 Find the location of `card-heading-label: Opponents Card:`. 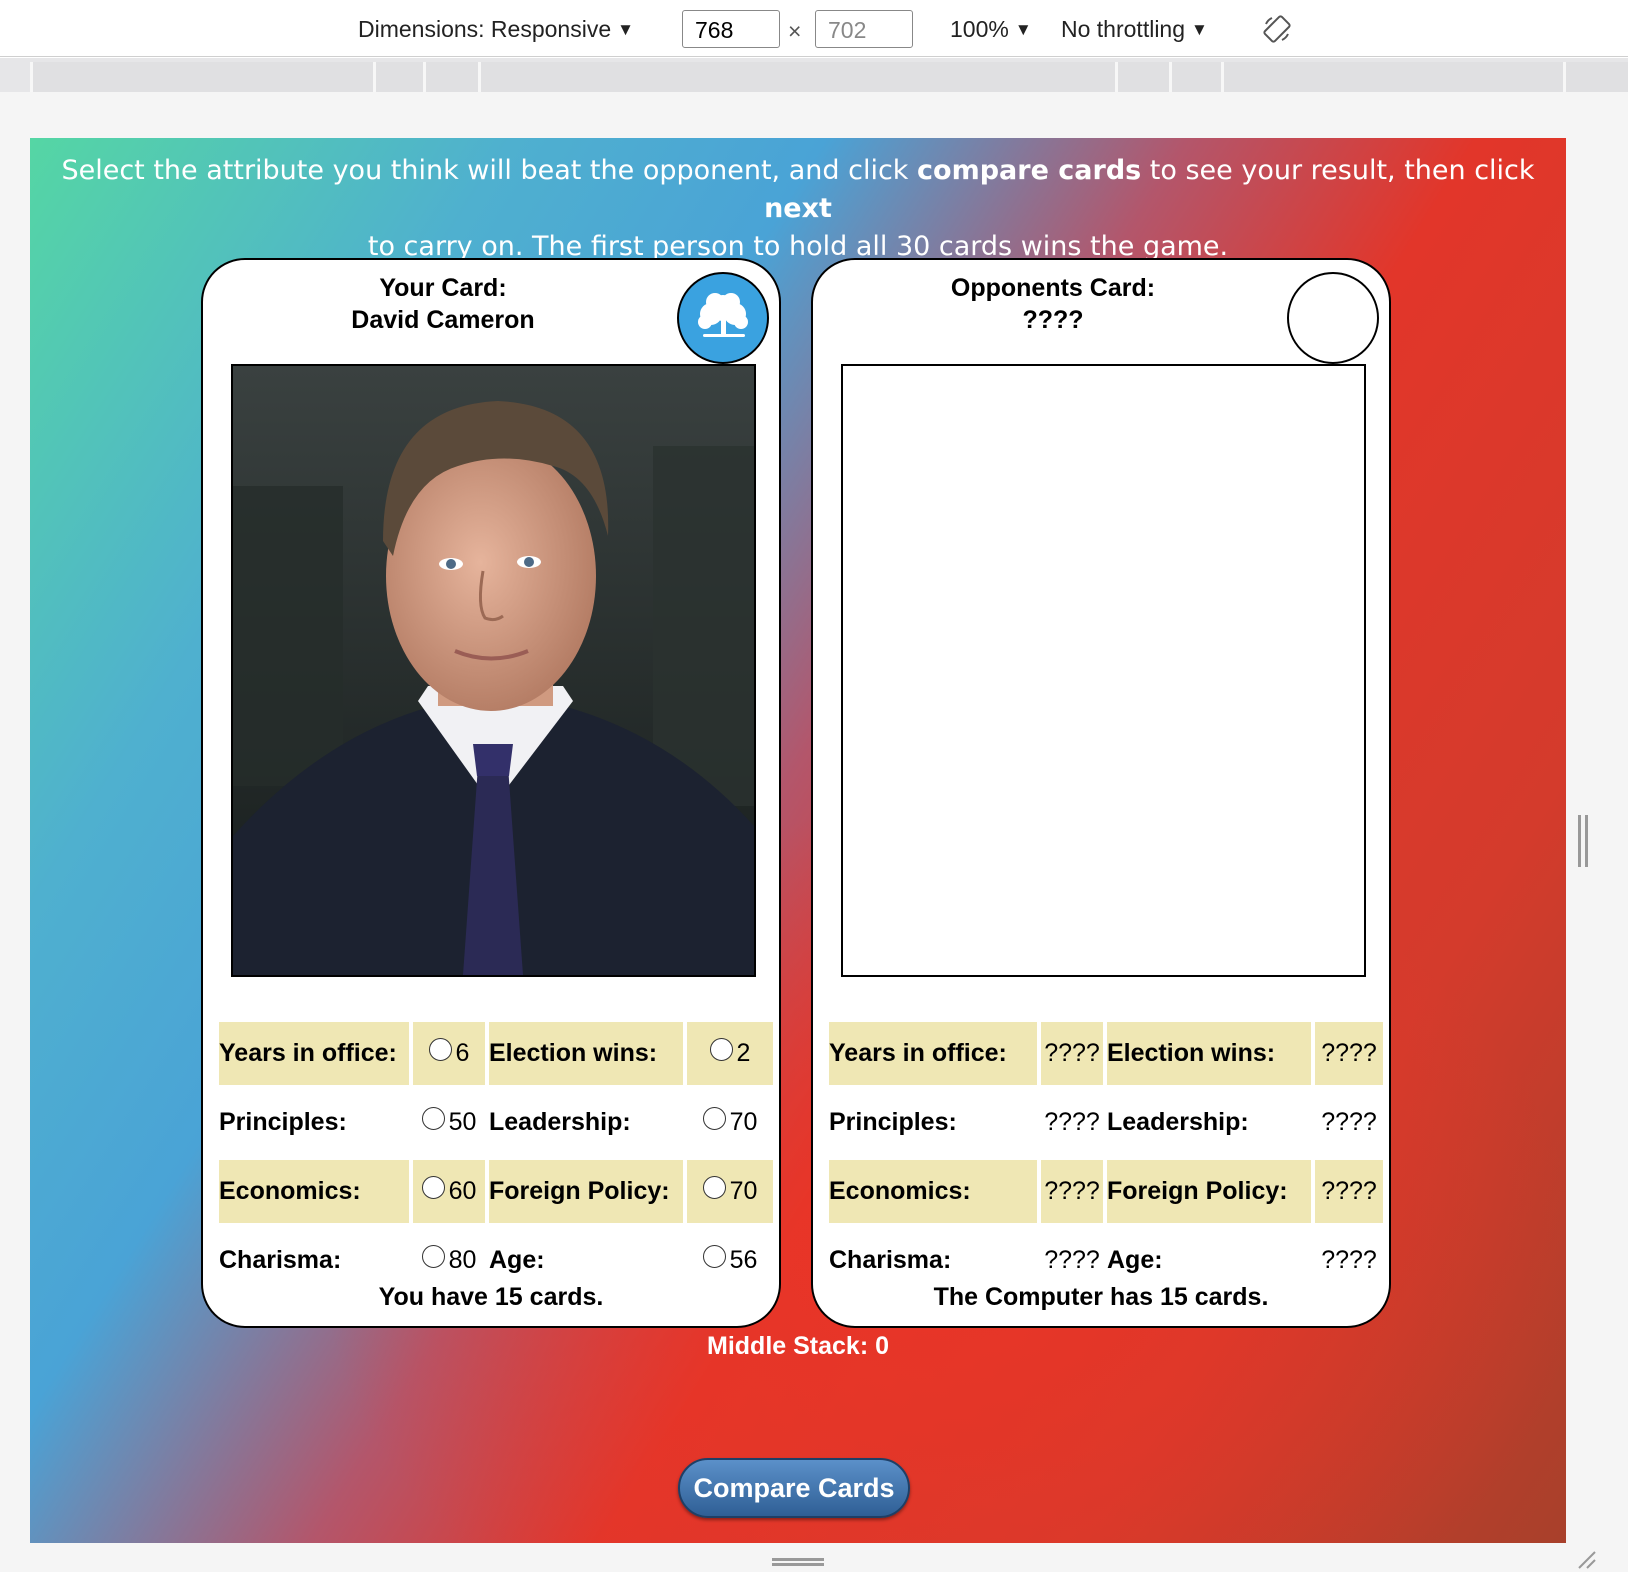

card-heading-label: Opponents Card: is located at coordinates (1053, 288).